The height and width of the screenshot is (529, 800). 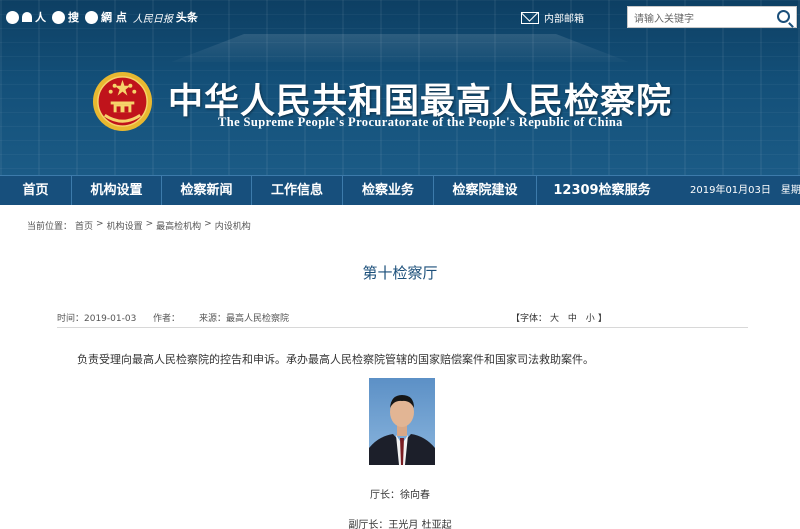 What do you see at coordinates (84, 225) in the screenshot?
I see `breadcrumb-home: 首页` at bounding box center [84, 225].